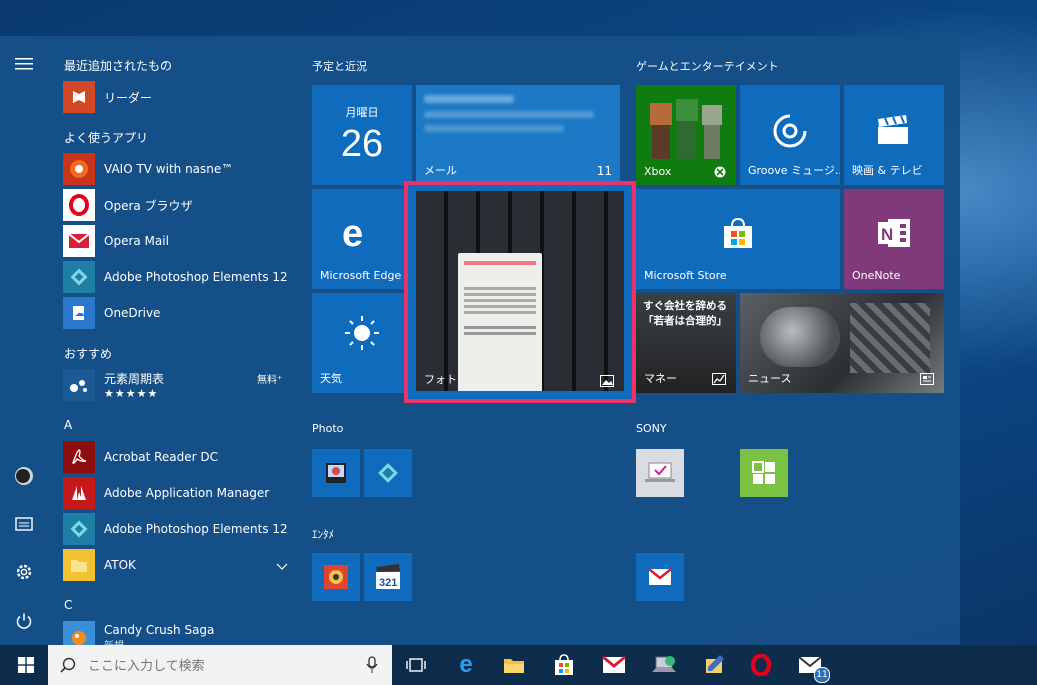 Image resolution: width=1037 pixels, height=685 pixels. Describe the element at coordinates (179, 565) in the screenshot. I see `app-item-atok-folder: ATOK` at that location.